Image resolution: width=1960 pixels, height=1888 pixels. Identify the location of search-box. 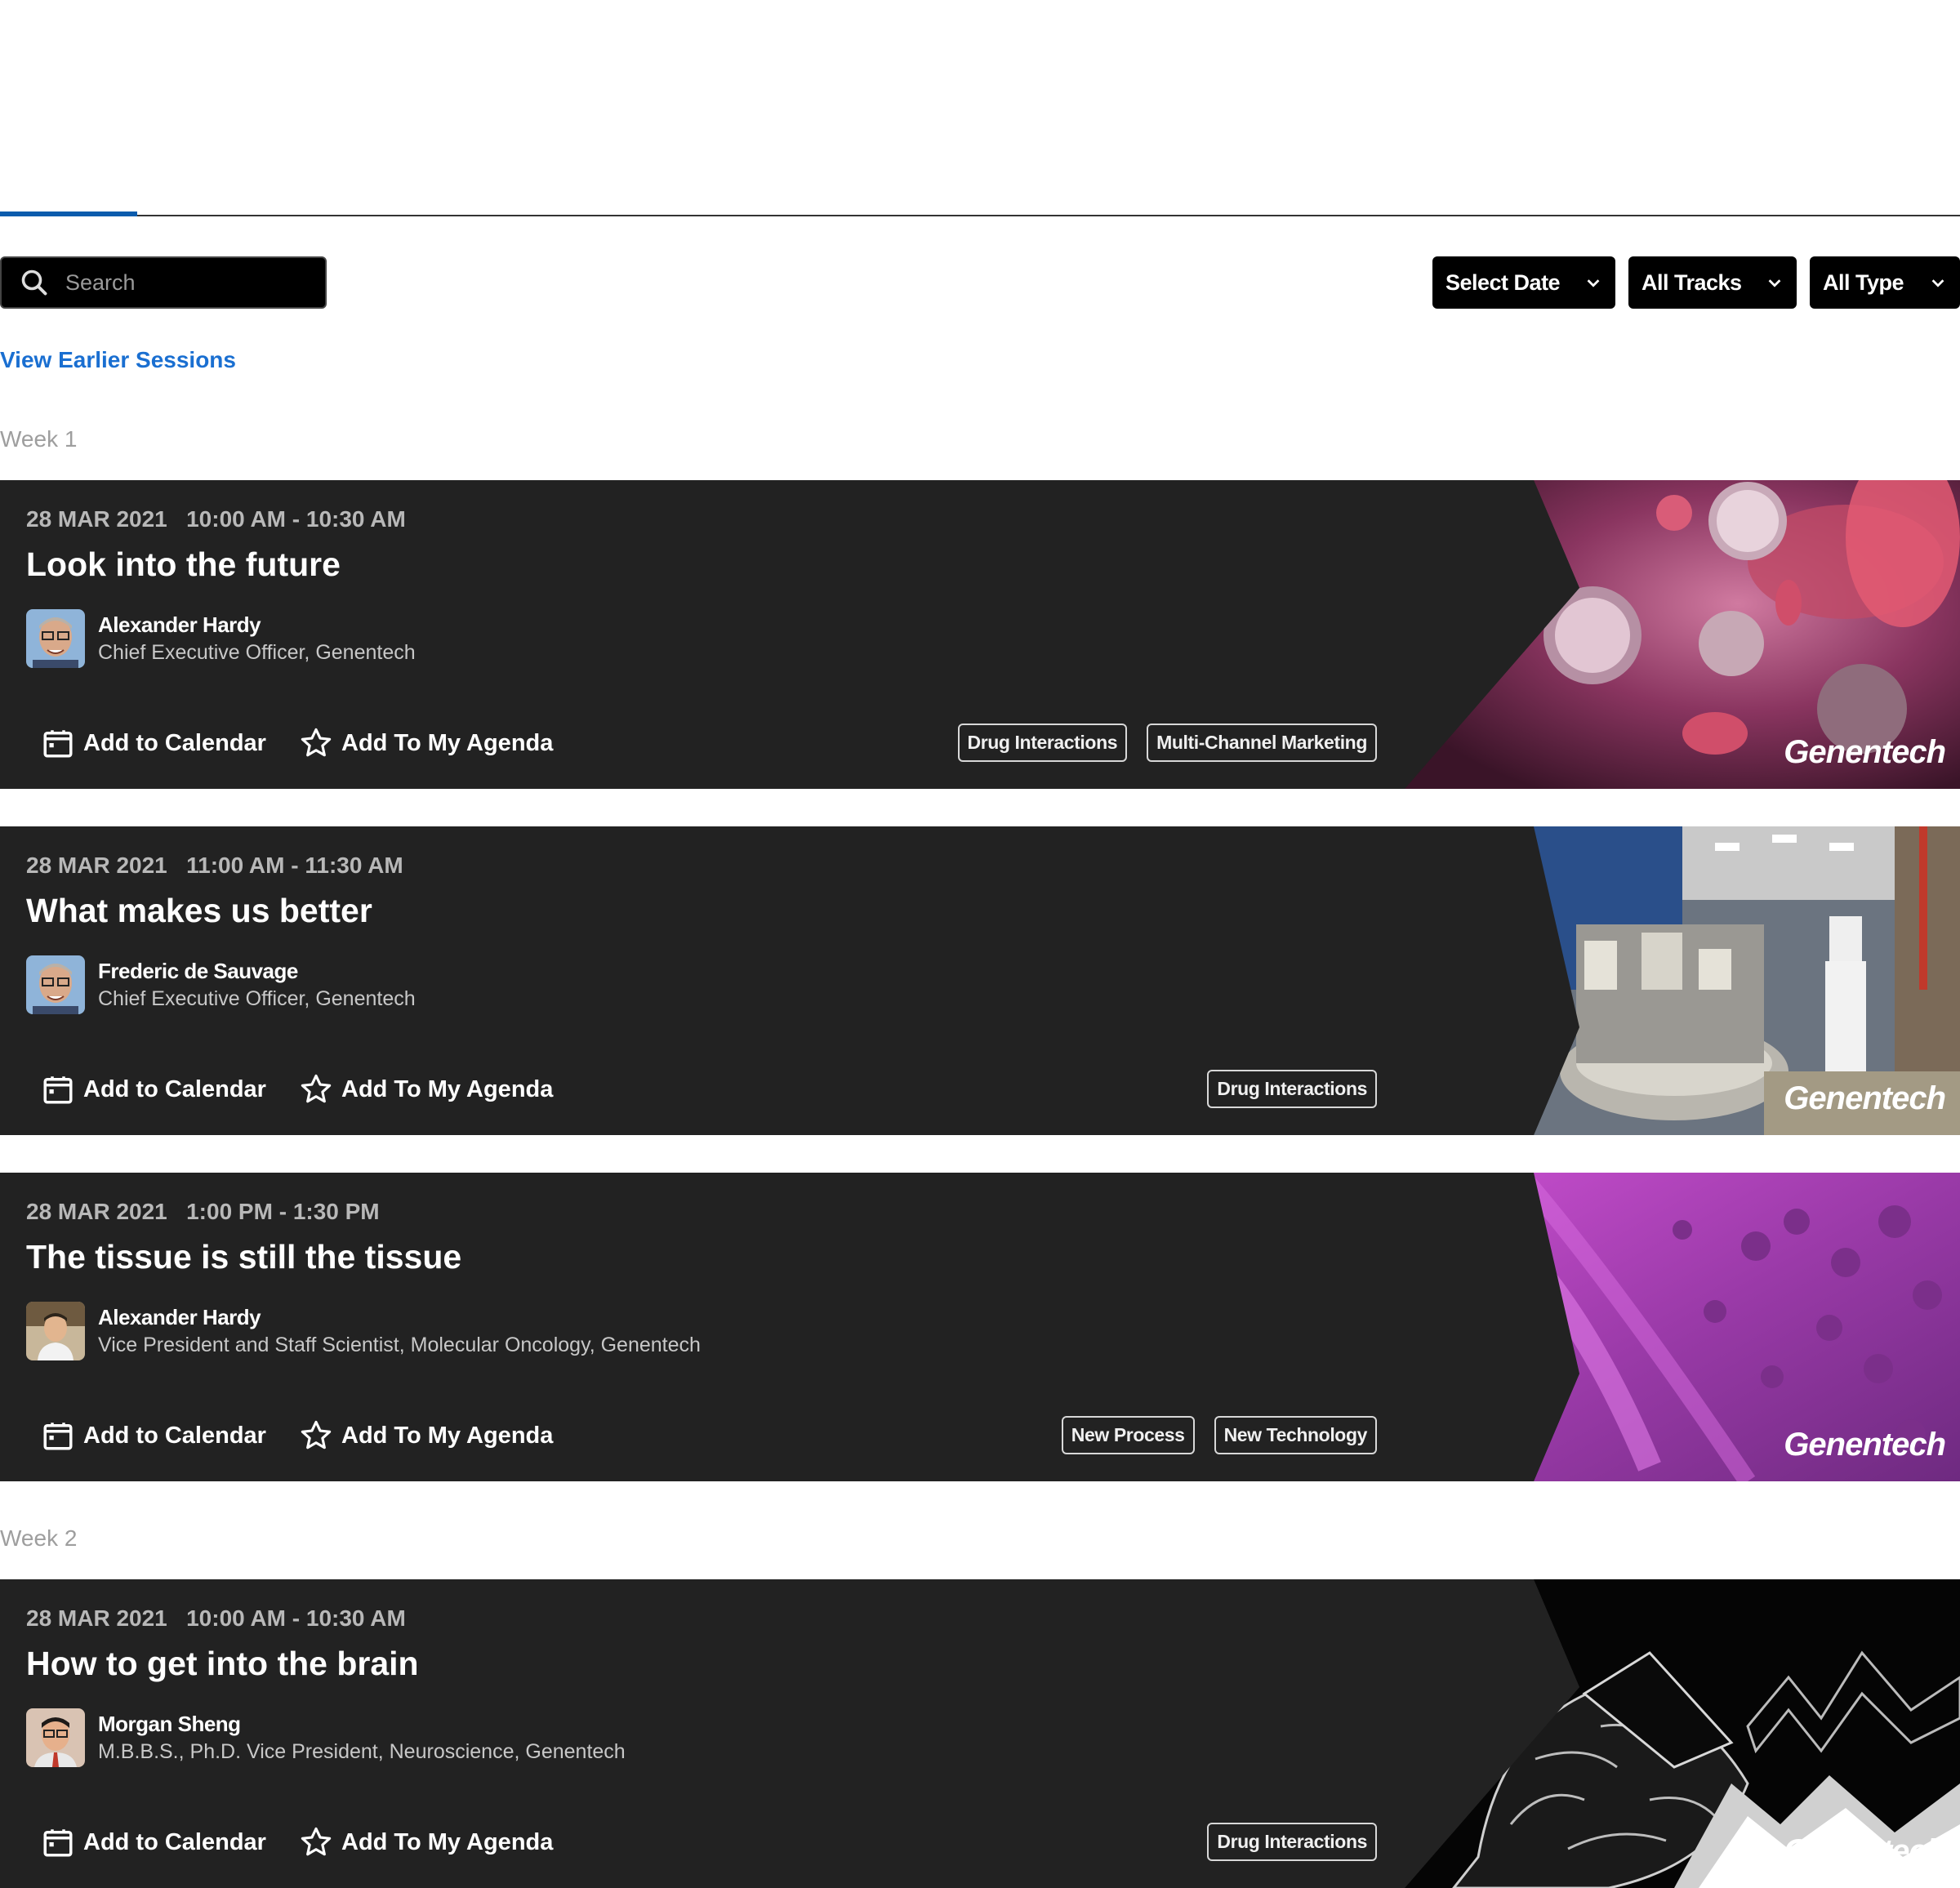
(163, 282).